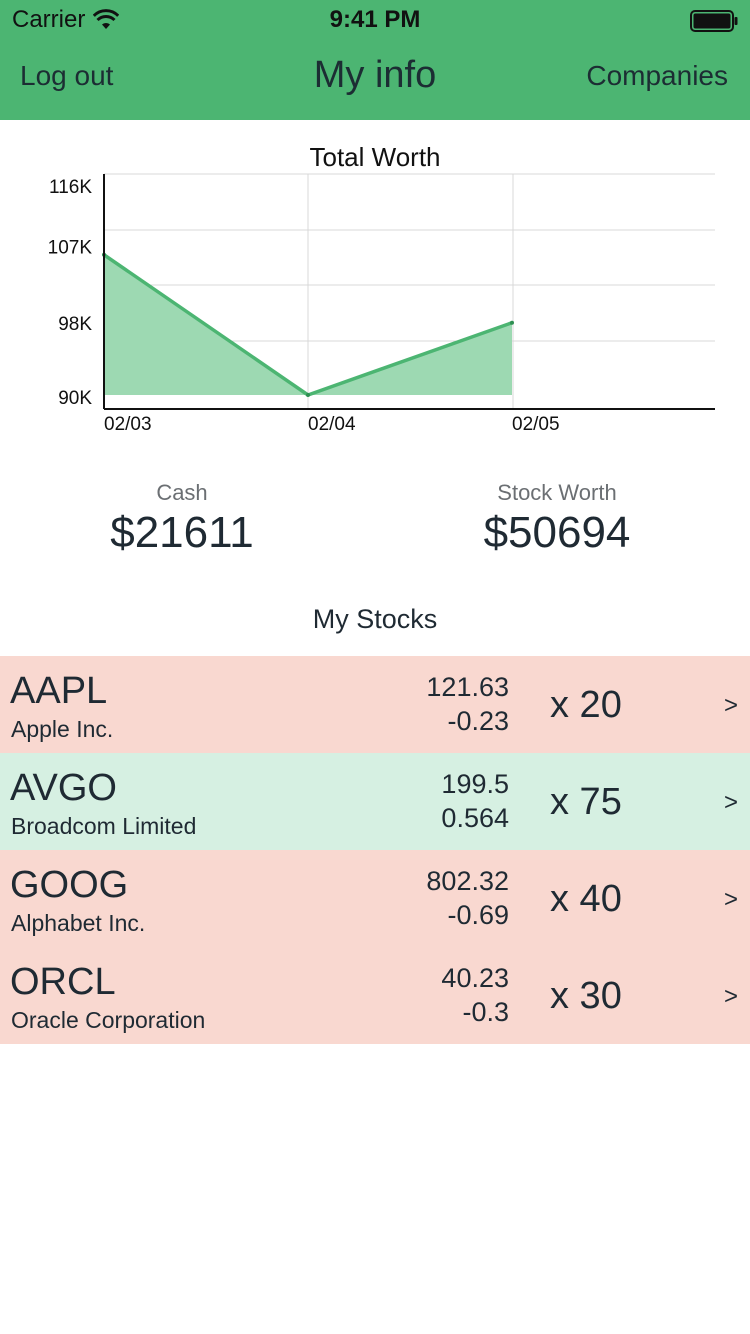  I want to click on stock-company: Apple Inc., so click(62, 729).